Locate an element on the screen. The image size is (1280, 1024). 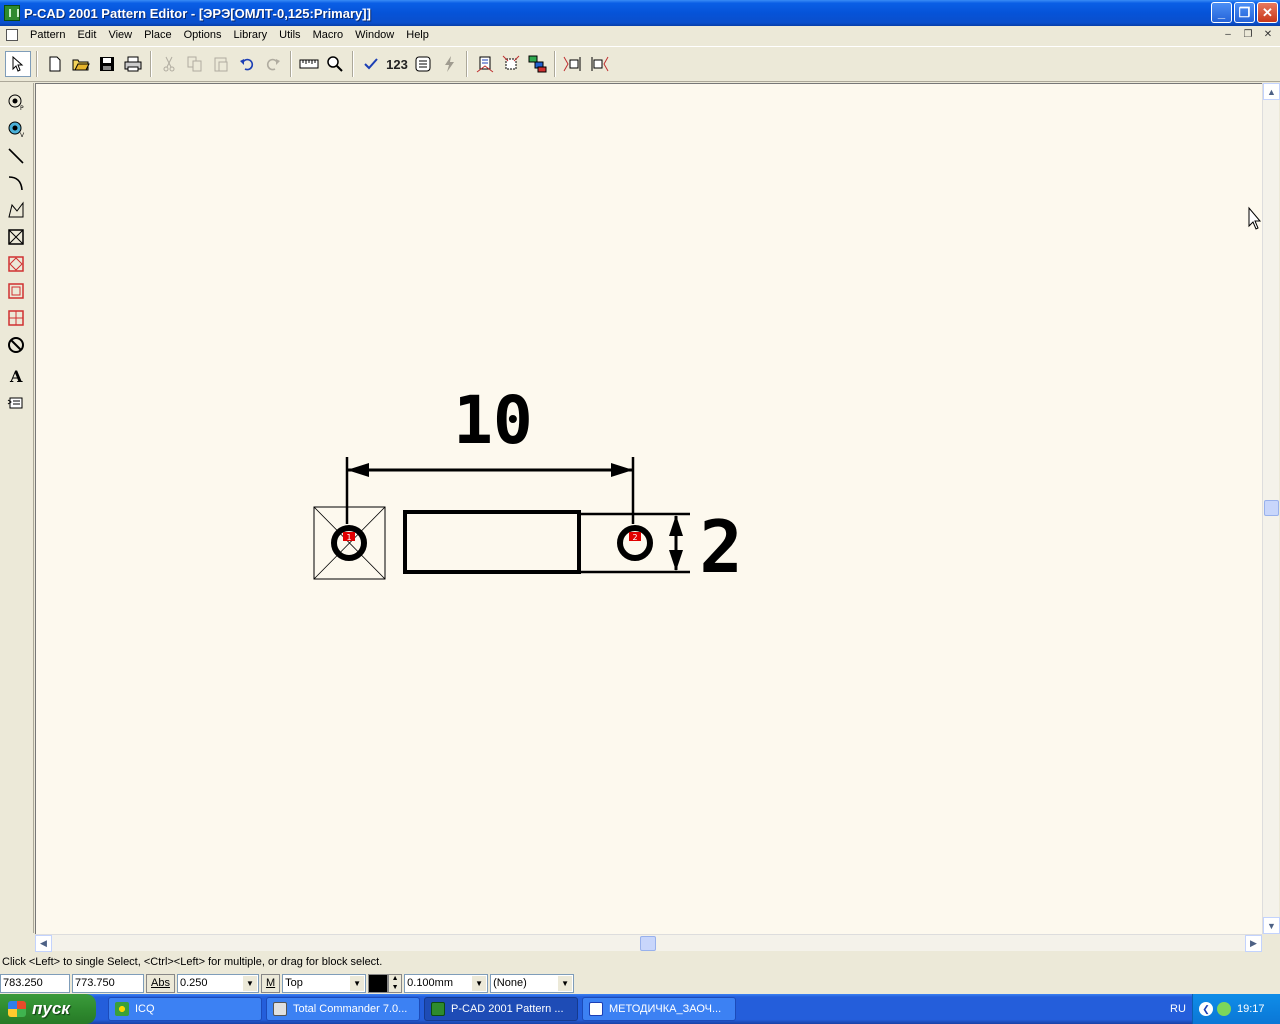
pattern-wizard-button is located at coordinates (485, 64).